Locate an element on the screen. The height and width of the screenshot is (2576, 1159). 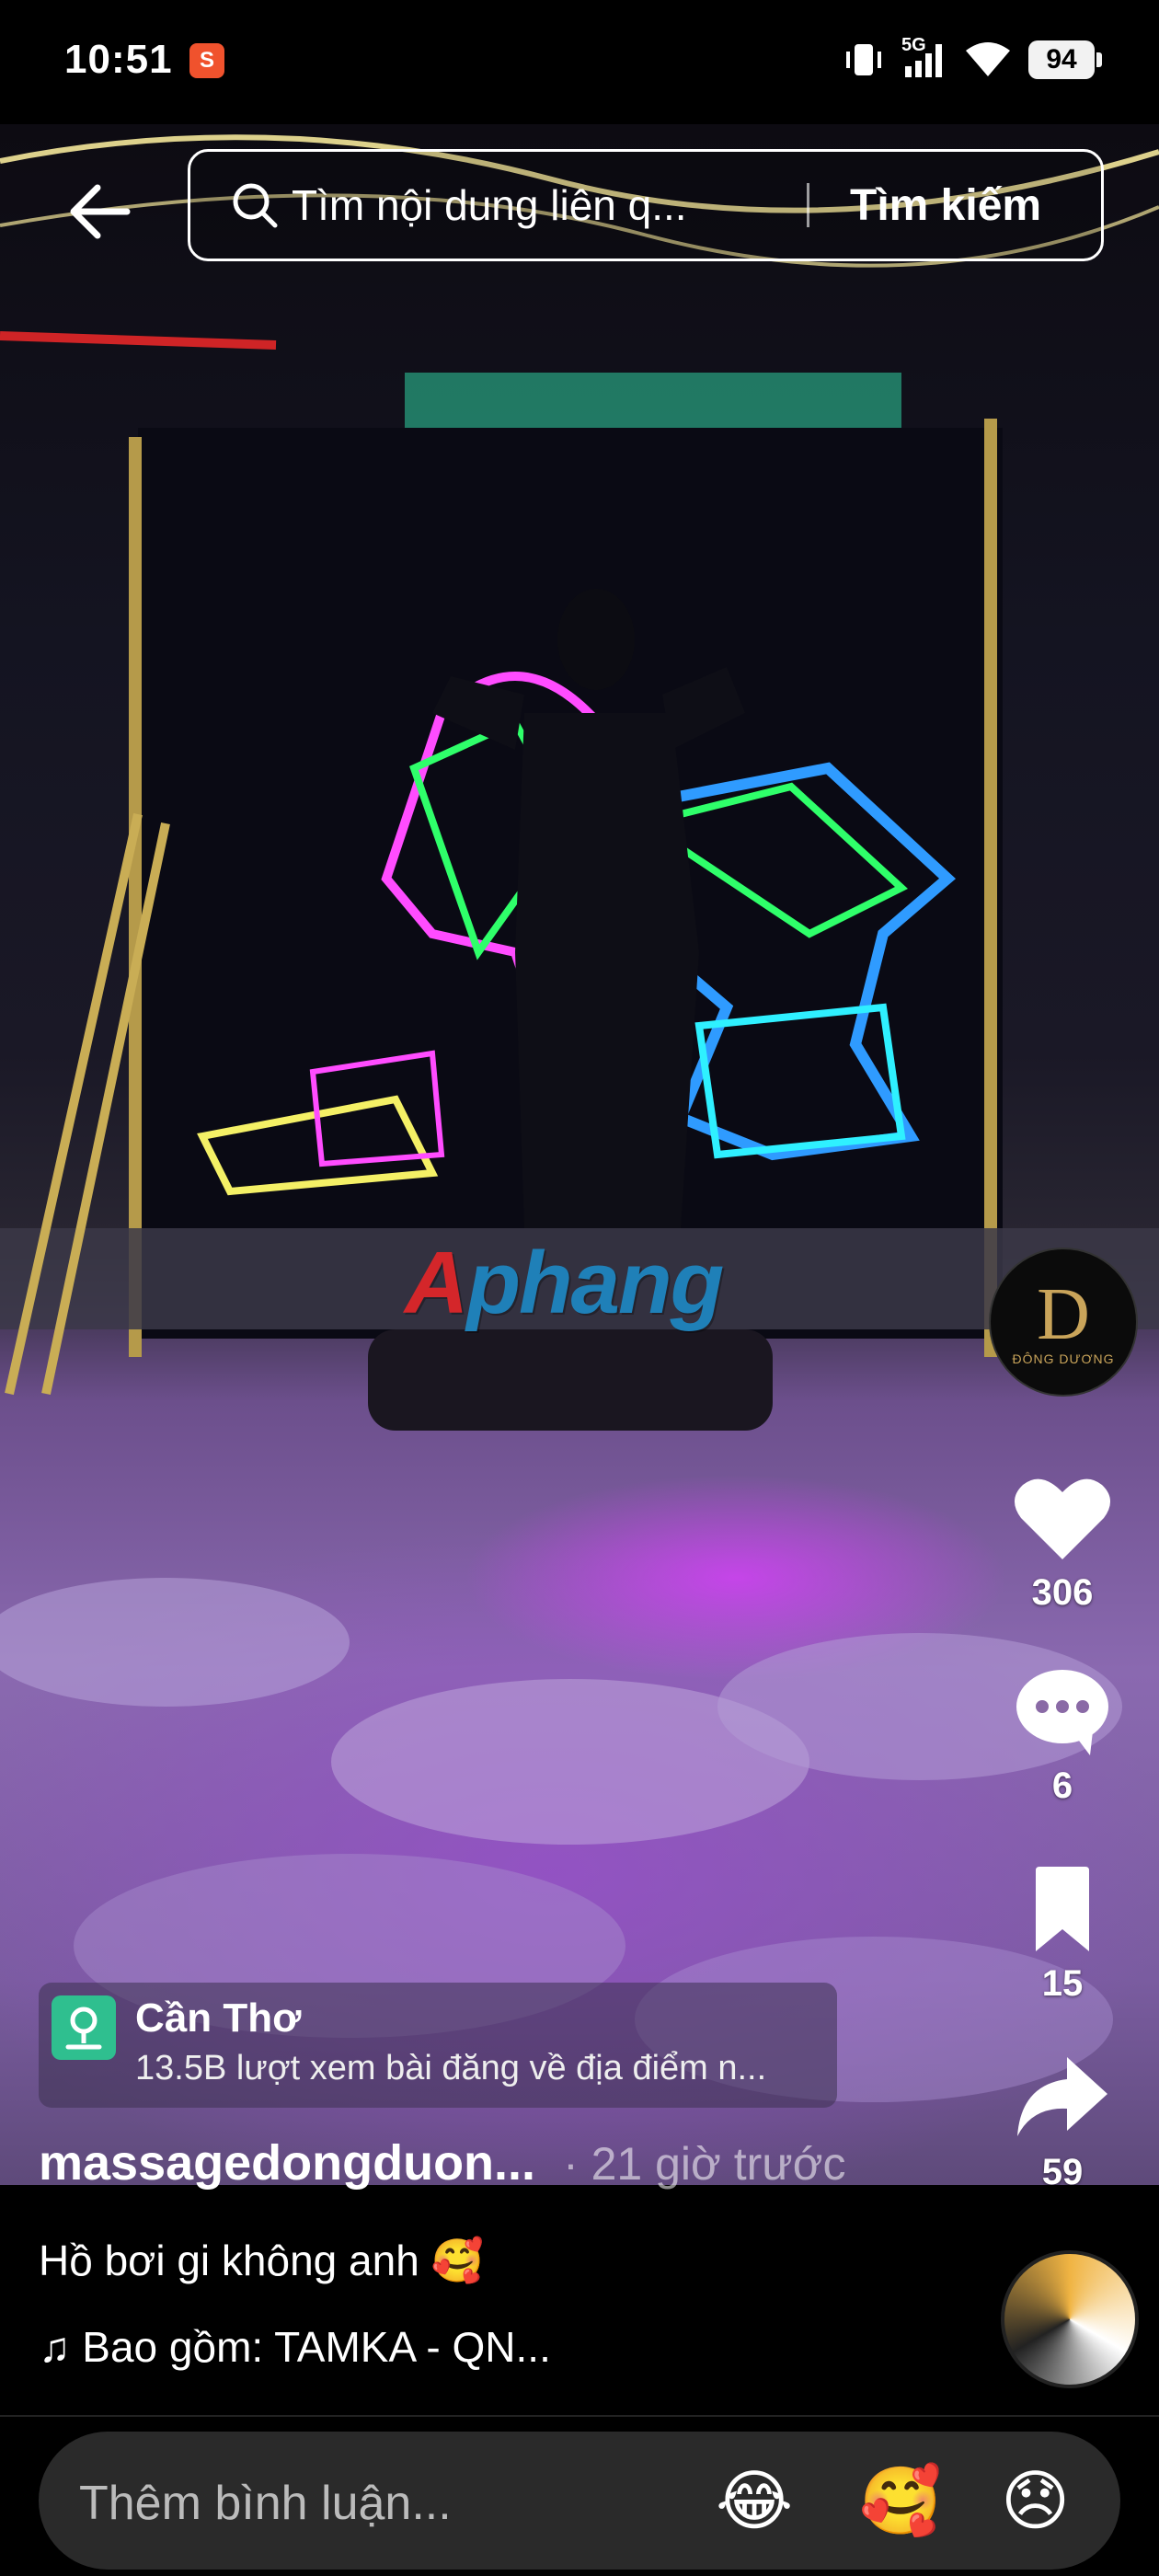
avatar-subtitle: ĐÔNG DƯƠNG is located at coordinates (1063, 1358).